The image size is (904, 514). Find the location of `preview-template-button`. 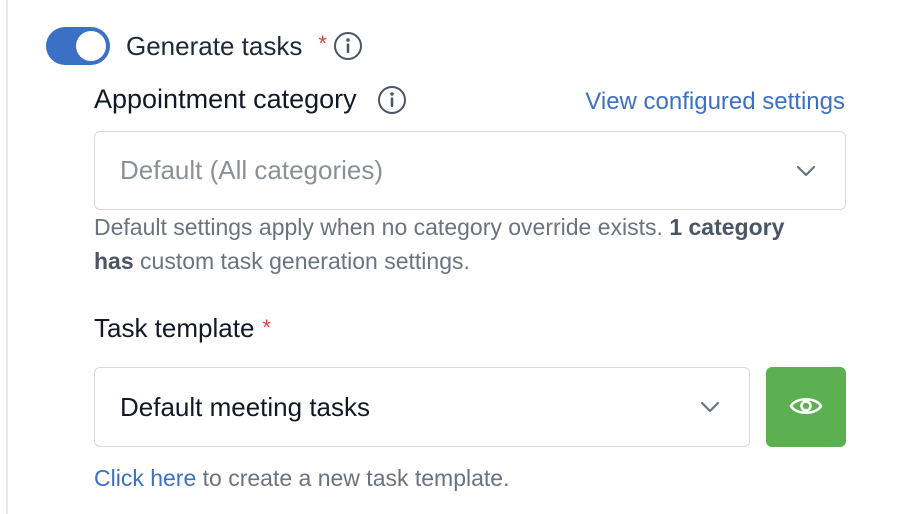

preview-template-button is located at coordinates (806, 407).